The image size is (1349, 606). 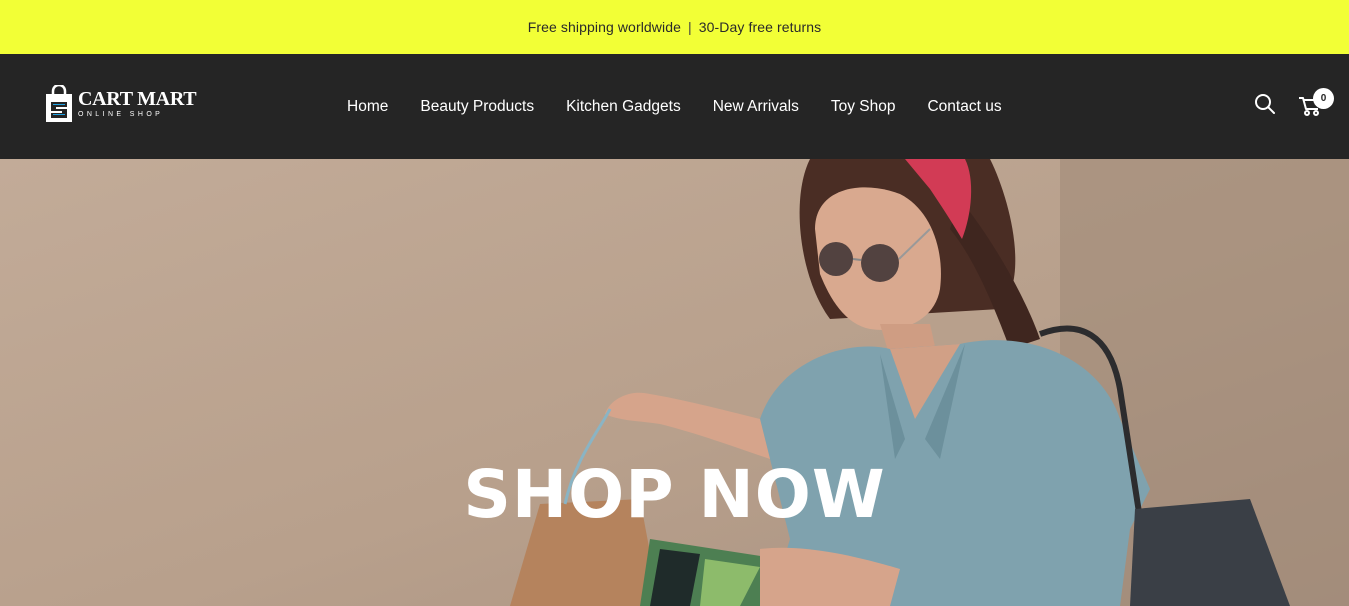 What do you see at coordinates (623, 107) in the screenshot?
I see `nav-kitchen-gadgets: Kitchen Gadgets` at bounding box center [623, 107].